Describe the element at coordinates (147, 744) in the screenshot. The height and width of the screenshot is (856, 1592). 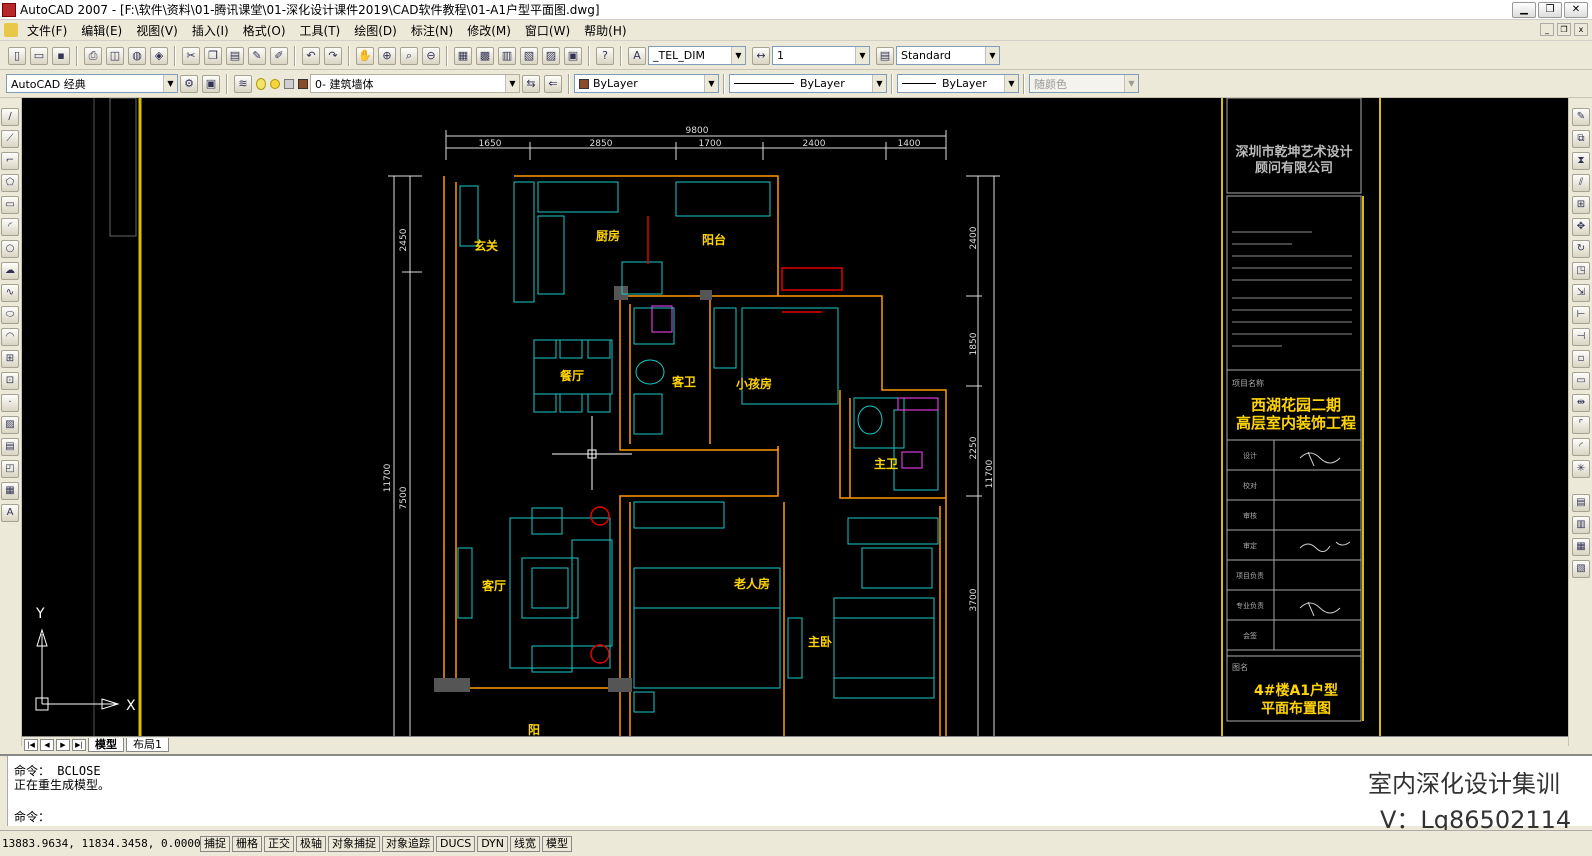
I see `tab-layout1: 布局1` at that location.